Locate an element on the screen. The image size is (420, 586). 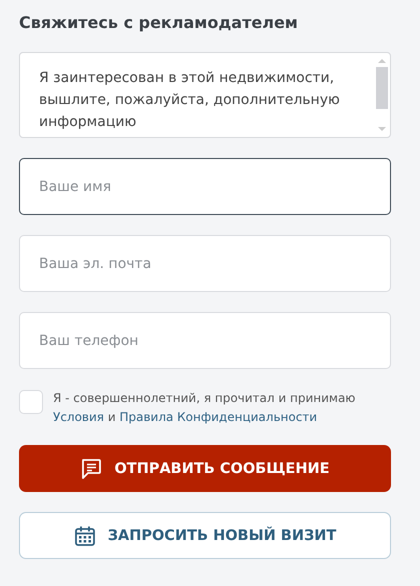
message-field: Я заинтересован в этой недвижимости, вышлите, пожалуйста, дополнительную информацию is located at coordinates (205, 95).